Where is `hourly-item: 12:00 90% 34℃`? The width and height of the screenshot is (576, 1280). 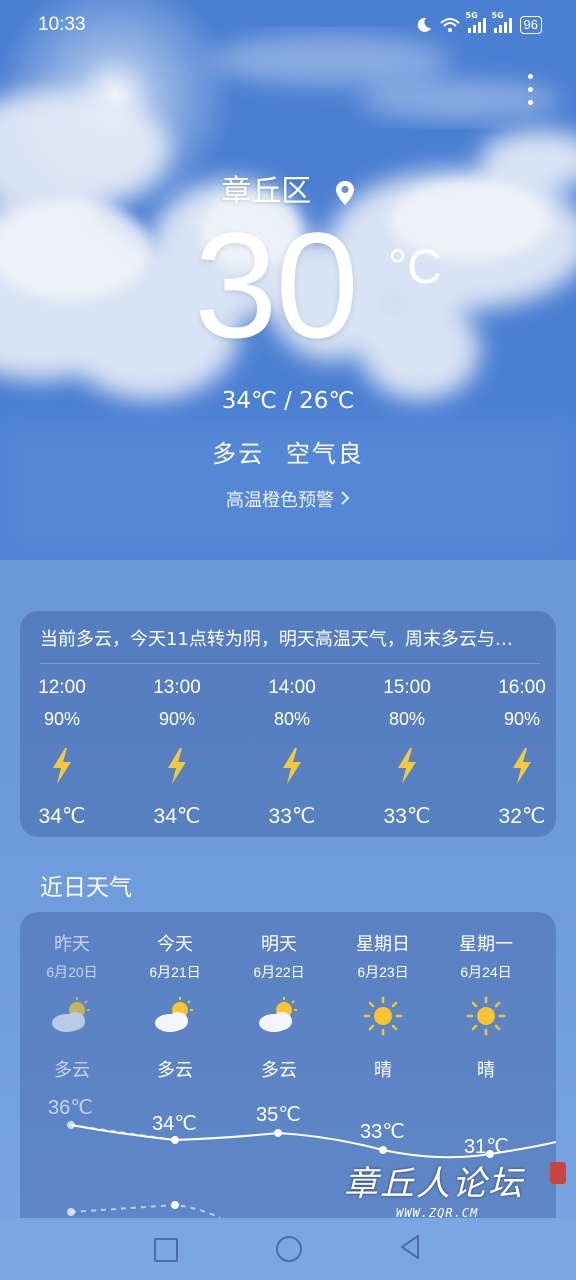 hourly-item: 12:00 90% 34℃ is located at coordinates (62, 753).